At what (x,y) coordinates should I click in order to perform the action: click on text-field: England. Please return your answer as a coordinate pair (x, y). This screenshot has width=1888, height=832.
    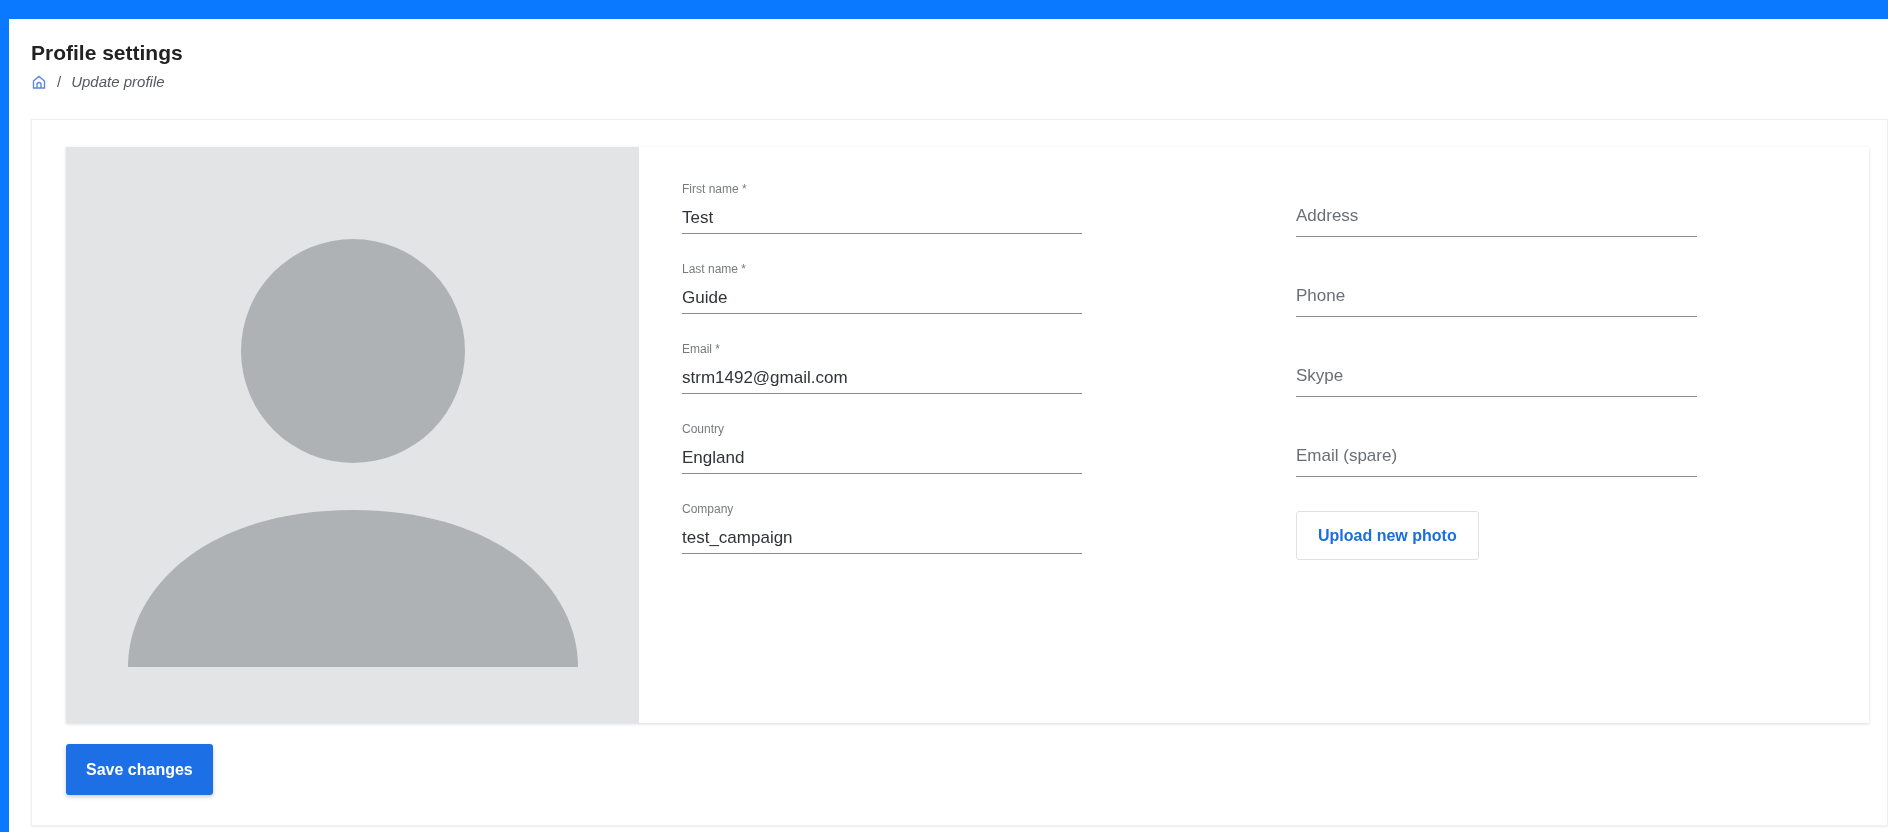
    Looking at the image, I should click on (882, 458).